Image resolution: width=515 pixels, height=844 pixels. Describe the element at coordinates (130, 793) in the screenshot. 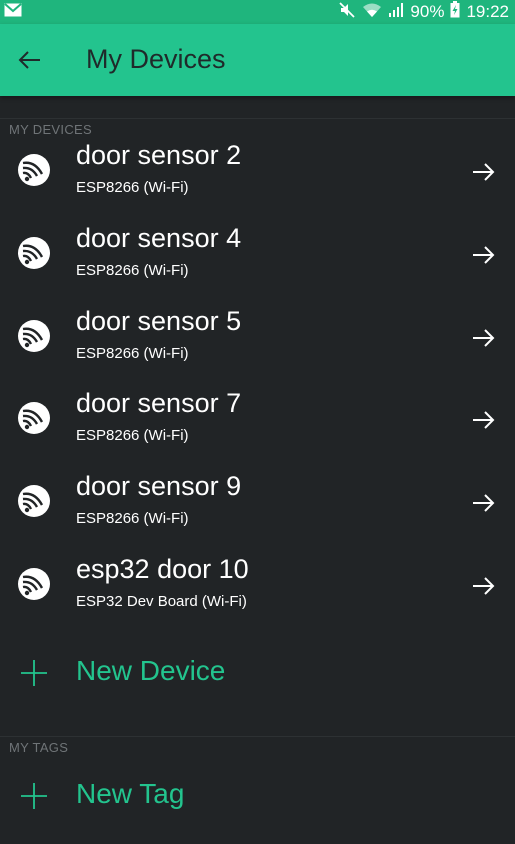

I see `new-tag-label: New Tag` at that location.